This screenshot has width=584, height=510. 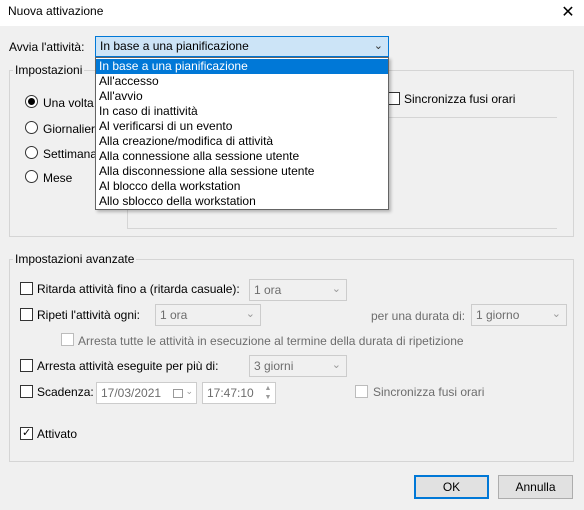 I want to click on radio-once-label: Una volta, so click(x=68, y=103).